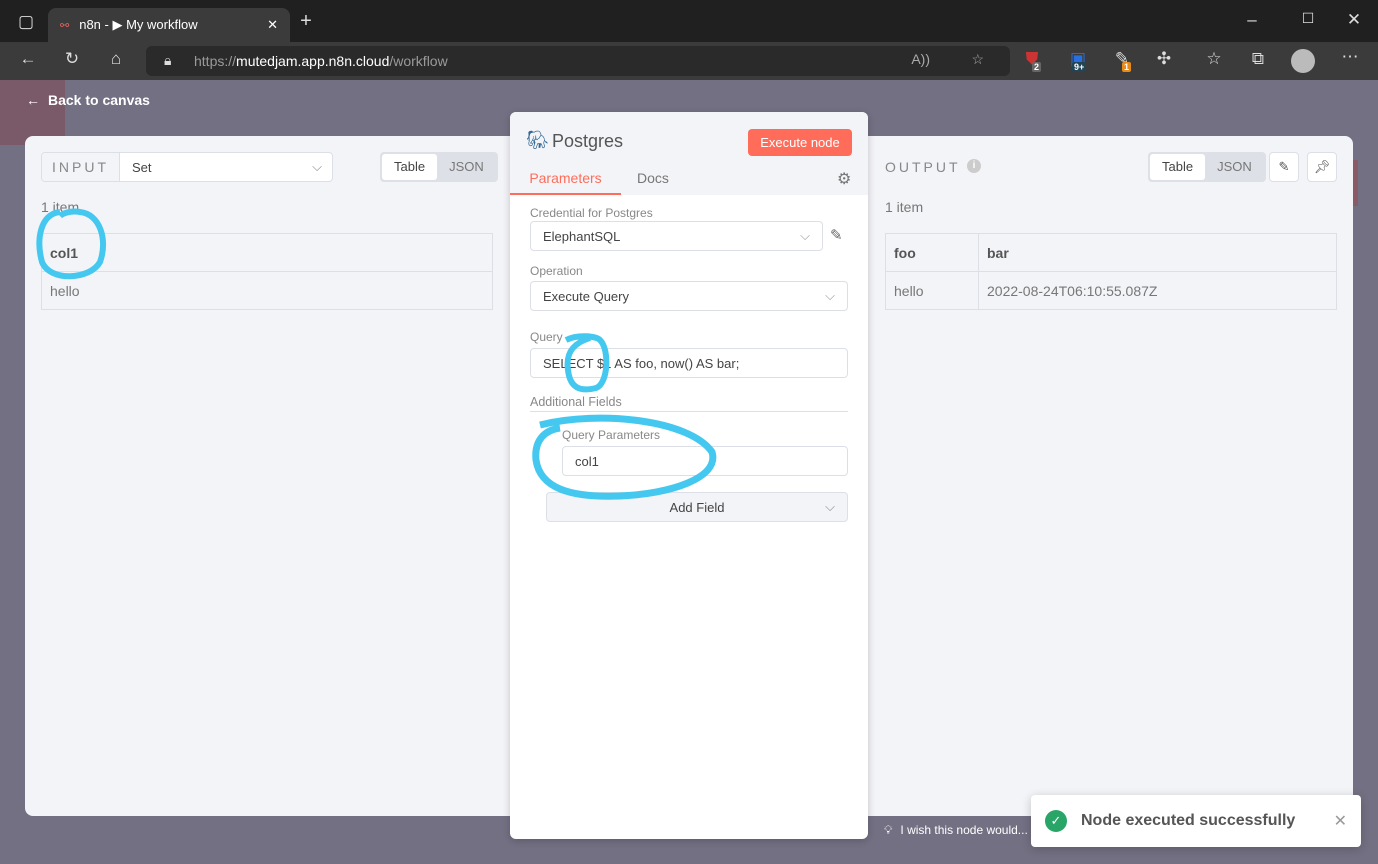 This screenshot has width=1378, height=864. Describe the element at coordinates (60, 207) in the screenshot. I see `input-item-count: 1 item` at that location.